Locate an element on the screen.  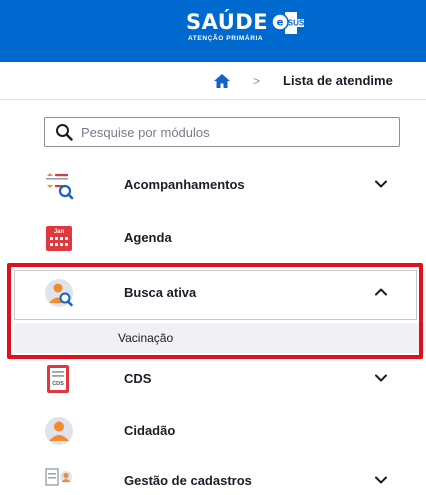
menu-item-label: Gestão de cadastros is located at coordinates (188, 480).